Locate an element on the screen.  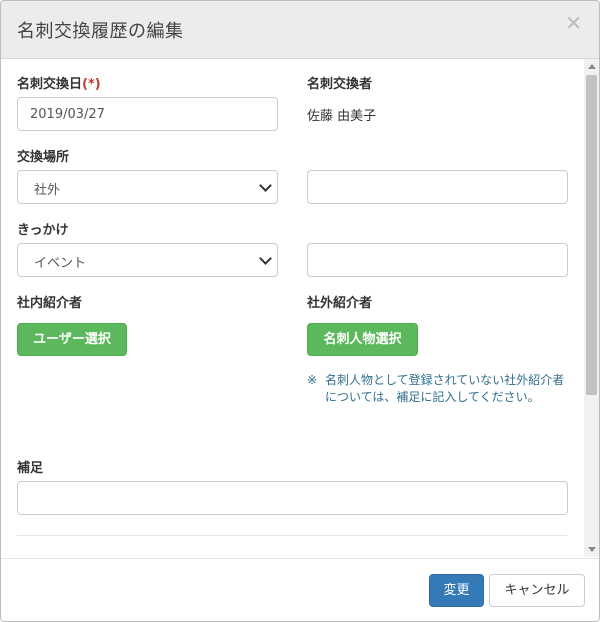
note-mark: ※ is located at coordinates (312, 380).